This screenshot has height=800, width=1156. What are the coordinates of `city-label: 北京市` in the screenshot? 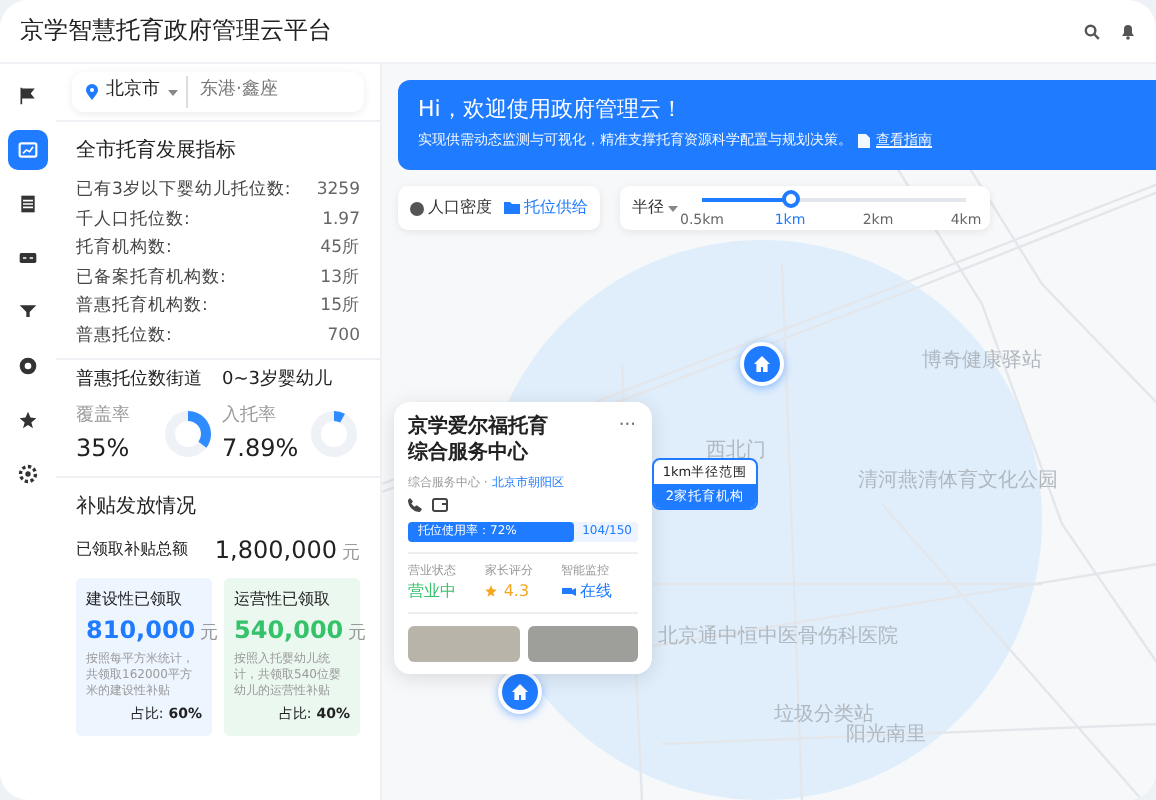 It's located at (133, 91).